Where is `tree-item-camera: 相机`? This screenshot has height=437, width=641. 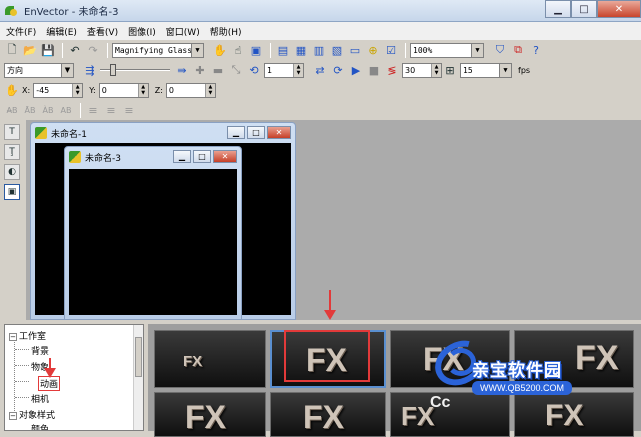 tree-item-camera: 相机 is located at coordinates (40, 398).